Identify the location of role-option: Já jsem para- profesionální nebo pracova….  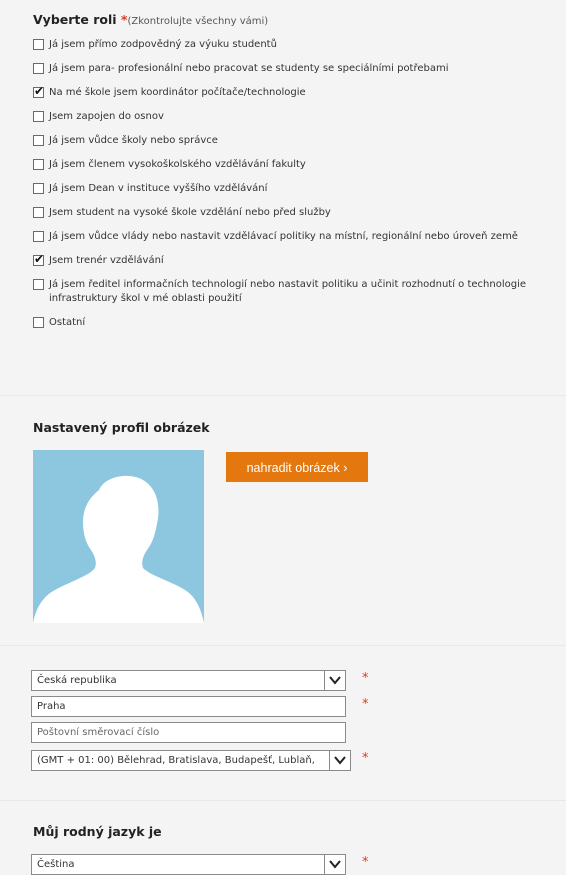
(241, 69).